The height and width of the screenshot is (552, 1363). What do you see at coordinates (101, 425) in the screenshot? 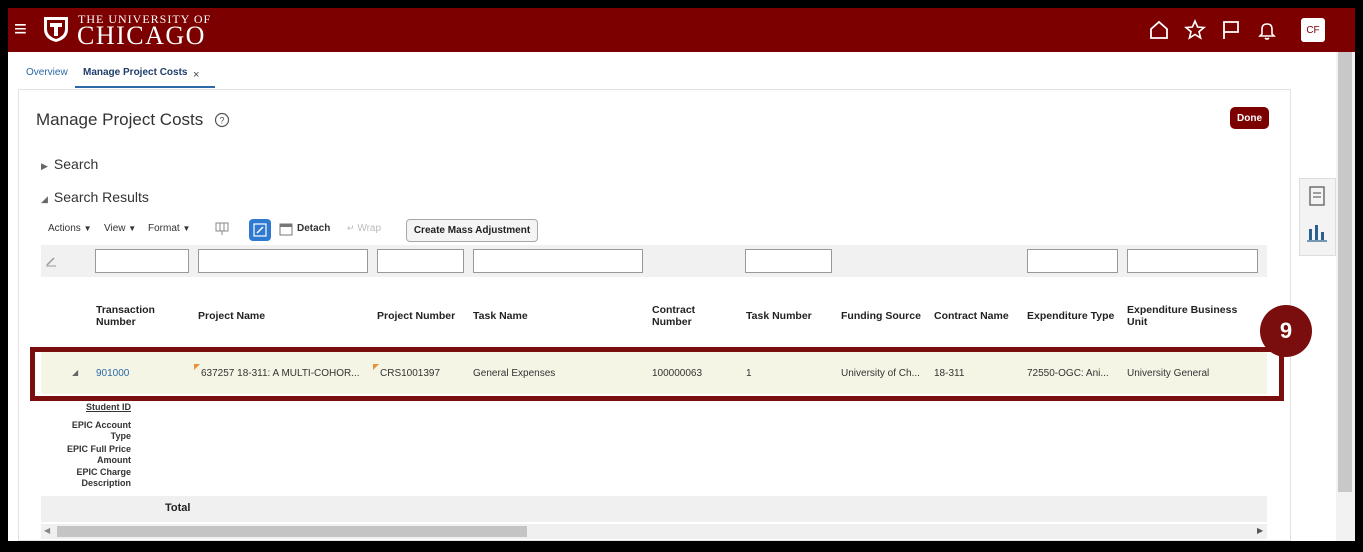
I see `detail-label-epic-account-type-1: EPIC Account` at bounding box center [101, 425].